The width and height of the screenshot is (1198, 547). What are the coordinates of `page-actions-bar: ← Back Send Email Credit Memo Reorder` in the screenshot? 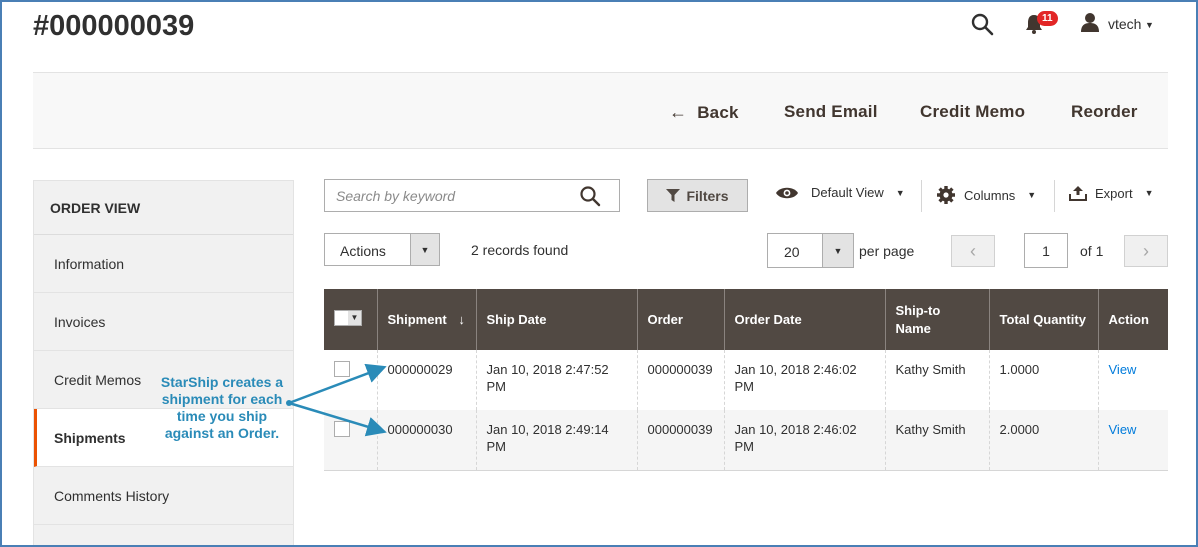 It's located at (600, 110).